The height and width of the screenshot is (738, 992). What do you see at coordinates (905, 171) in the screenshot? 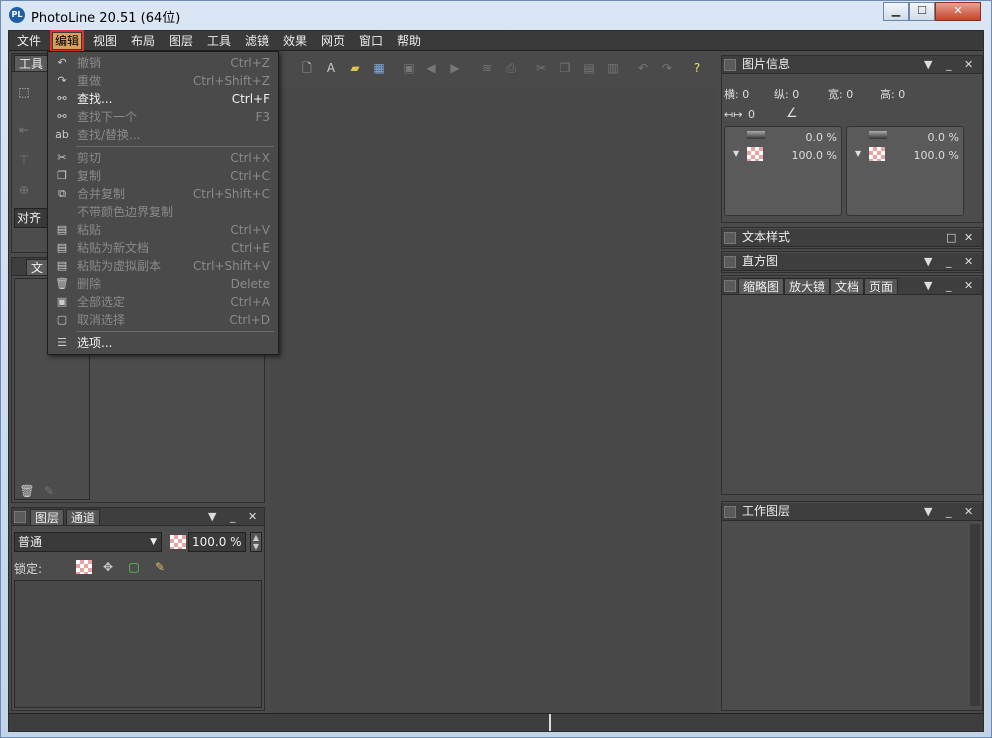
I see `color-box-2: 0.0 % ▼ 100.0 %` at bounding box center [905, 171].